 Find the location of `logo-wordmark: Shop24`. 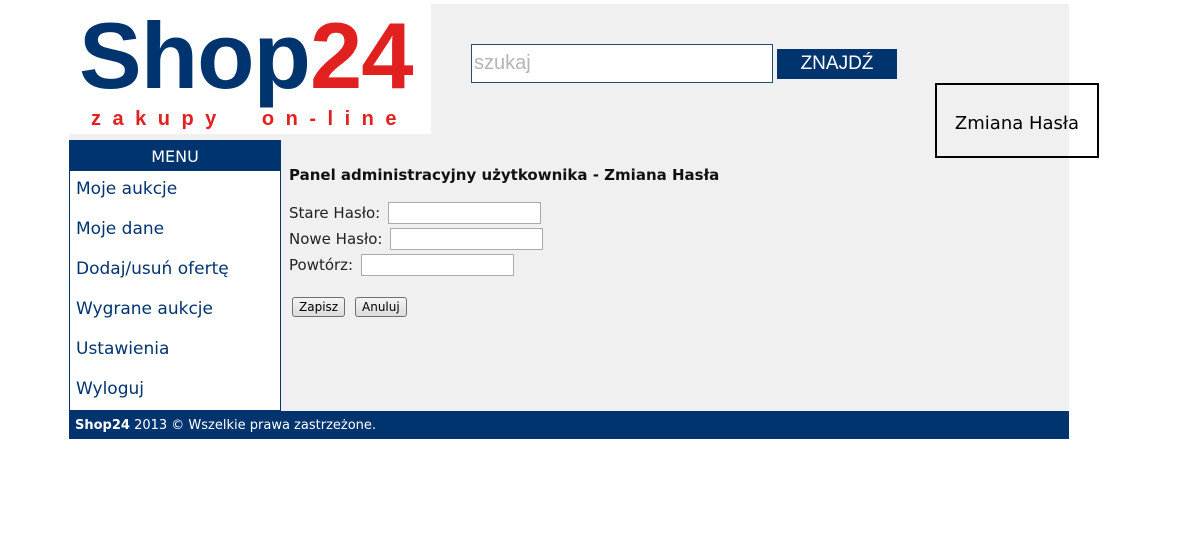

logo-wordmark: Shop24 is located at coordinates (246, 55).